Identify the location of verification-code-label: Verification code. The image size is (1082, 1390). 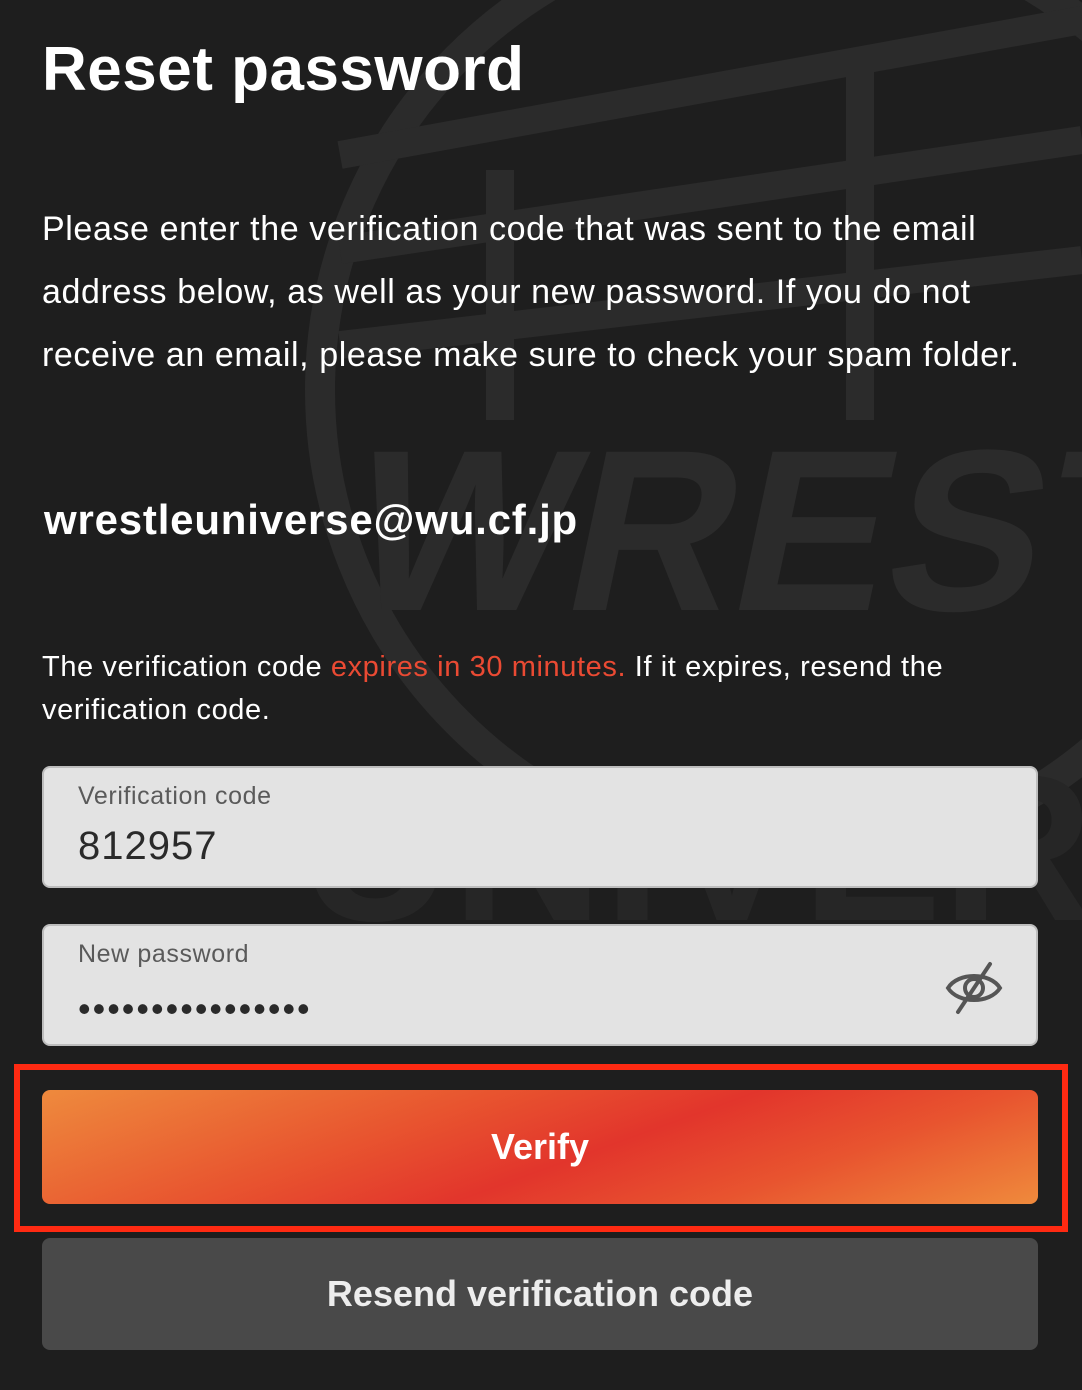
(175, 796).